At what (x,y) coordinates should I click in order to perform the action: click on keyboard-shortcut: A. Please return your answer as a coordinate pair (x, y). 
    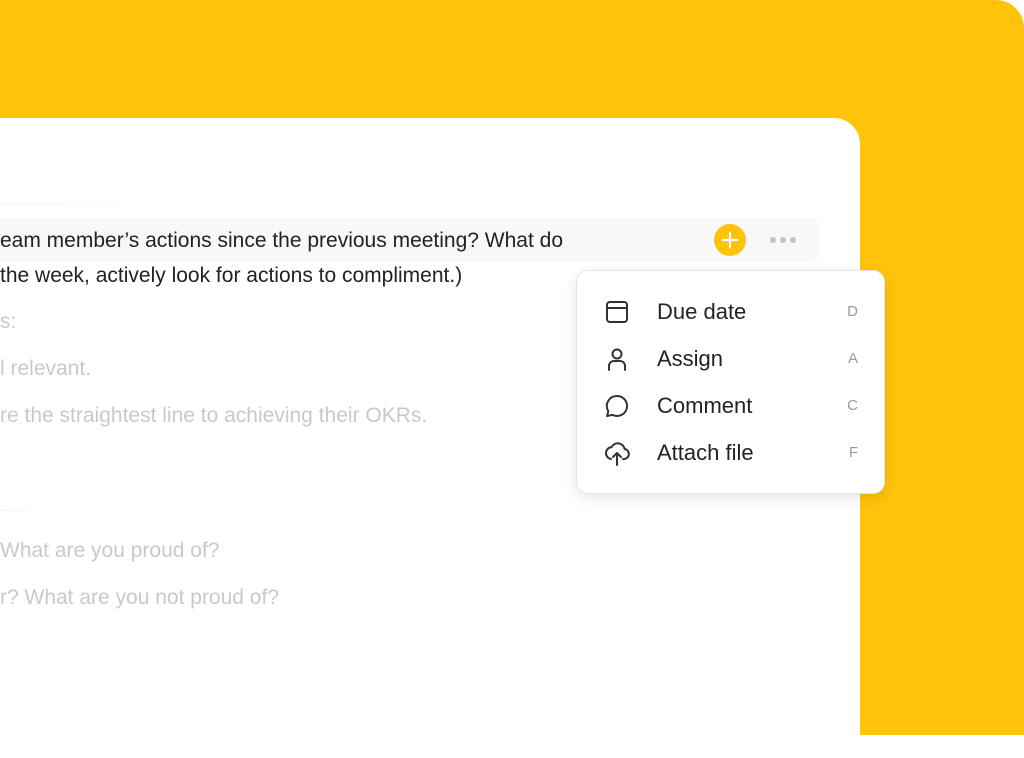
    Looking at the image, I should click on (852, 358).